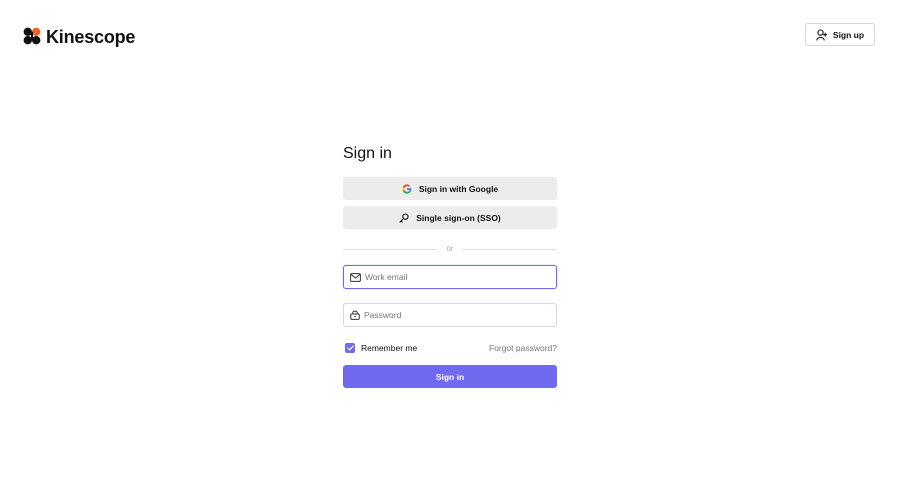 The width and height of the screenshot is (900, 484). What do you see at coordinates (523, 348) in the screenshot?
I see `forgot-password-link: Forgot password?` at bounding box center [523, 348].